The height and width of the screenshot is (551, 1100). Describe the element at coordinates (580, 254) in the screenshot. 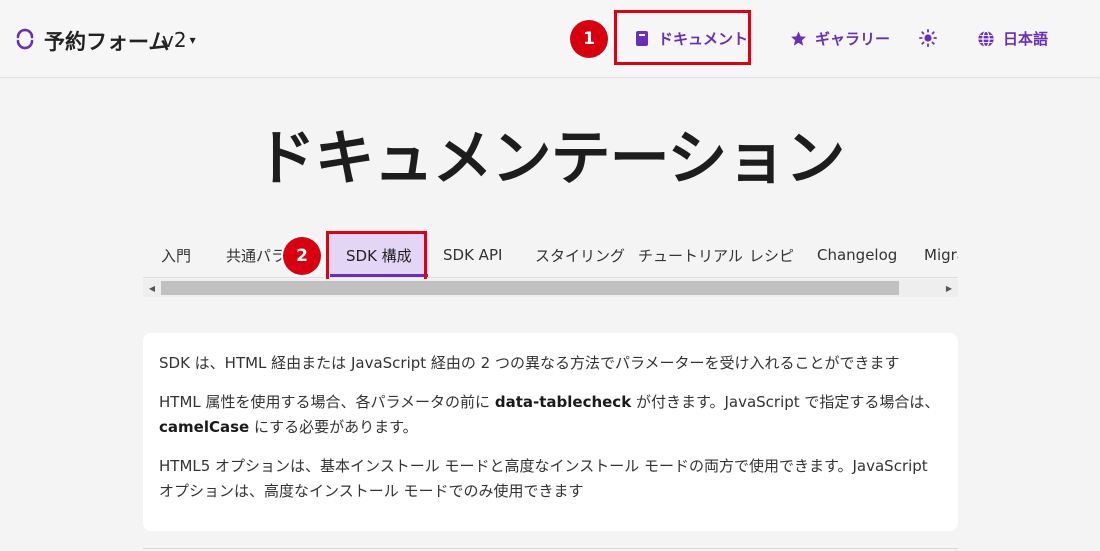

I see `tab-styling: スタイリング` at that location.